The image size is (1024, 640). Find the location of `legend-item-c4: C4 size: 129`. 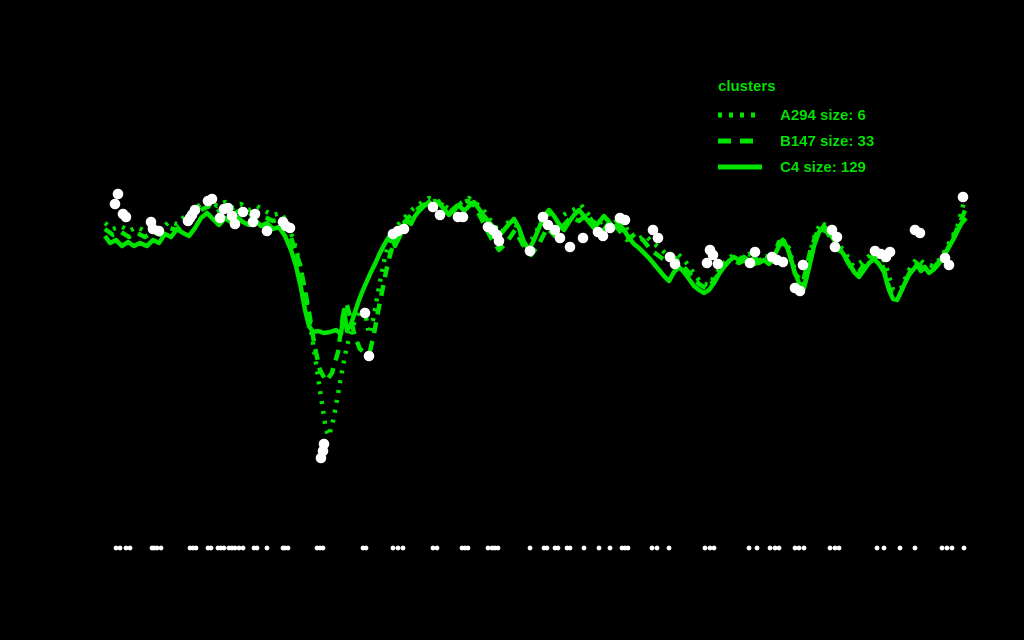

legend-item-c4: C4 size: 129 is located at coordinates (796, 167).